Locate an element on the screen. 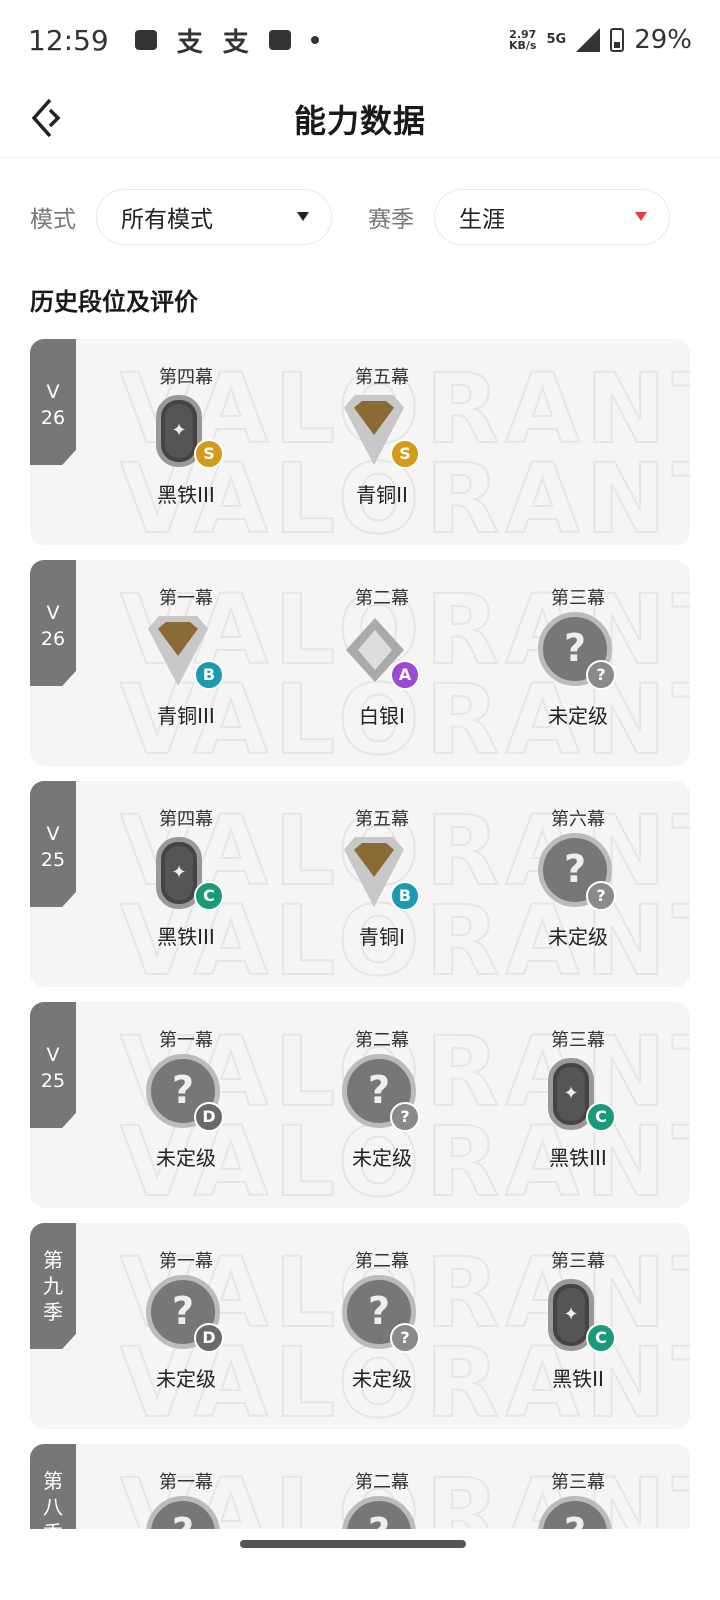  act-name: 第六幕 is located at coordinates (578, 819).